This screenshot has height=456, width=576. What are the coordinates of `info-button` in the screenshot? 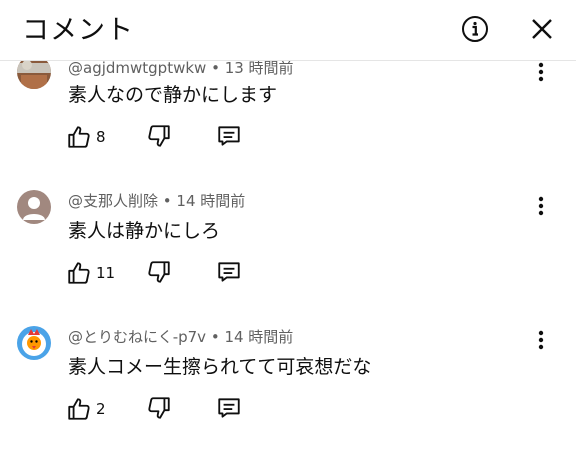 It's located at (475, 29).